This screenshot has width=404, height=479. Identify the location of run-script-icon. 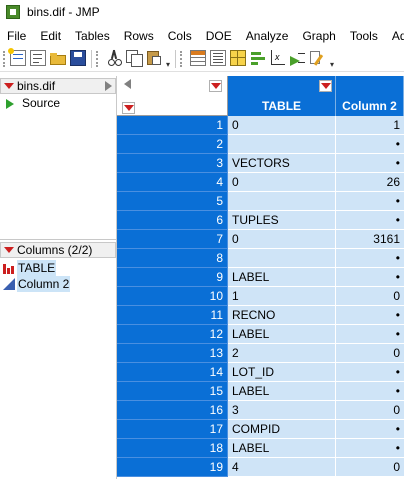
(10, 104).